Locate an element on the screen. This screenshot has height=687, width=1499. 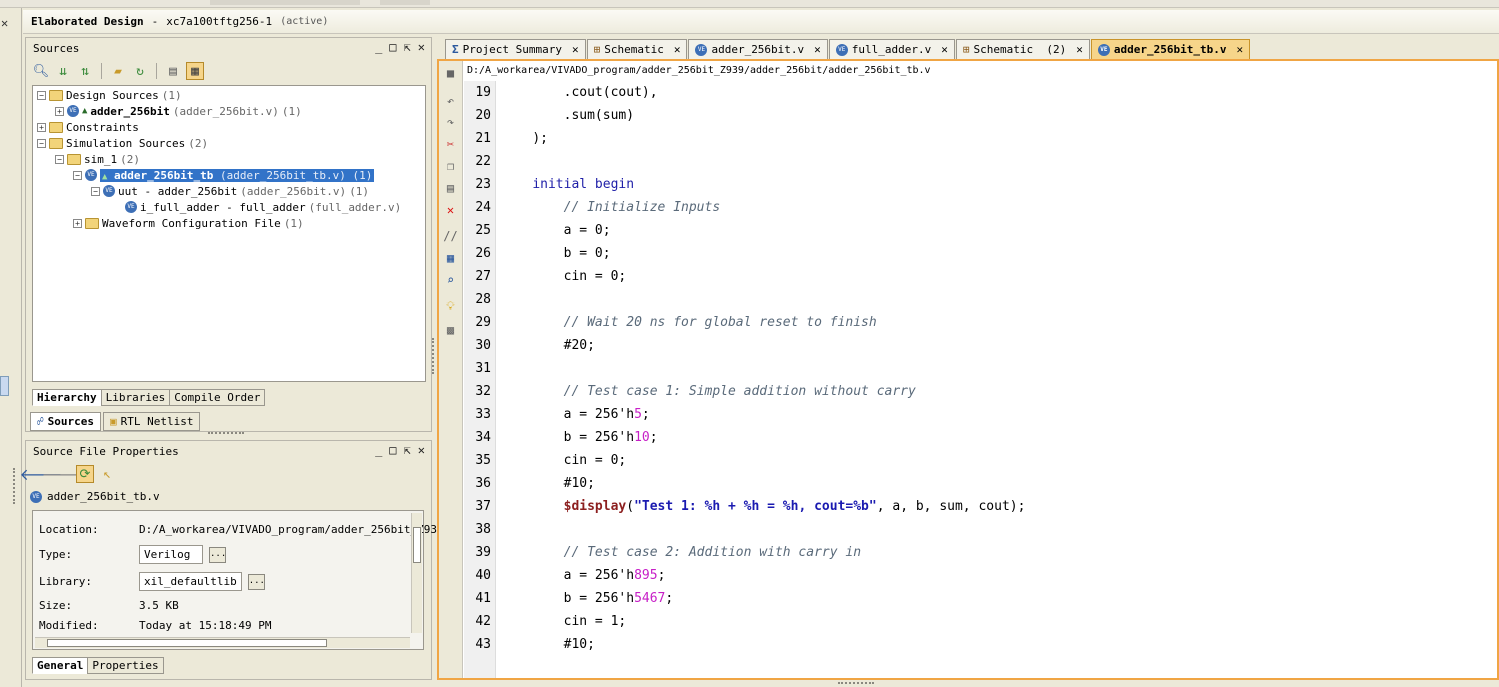
delete-icon: ✕ is located at coordinates (450, 210).